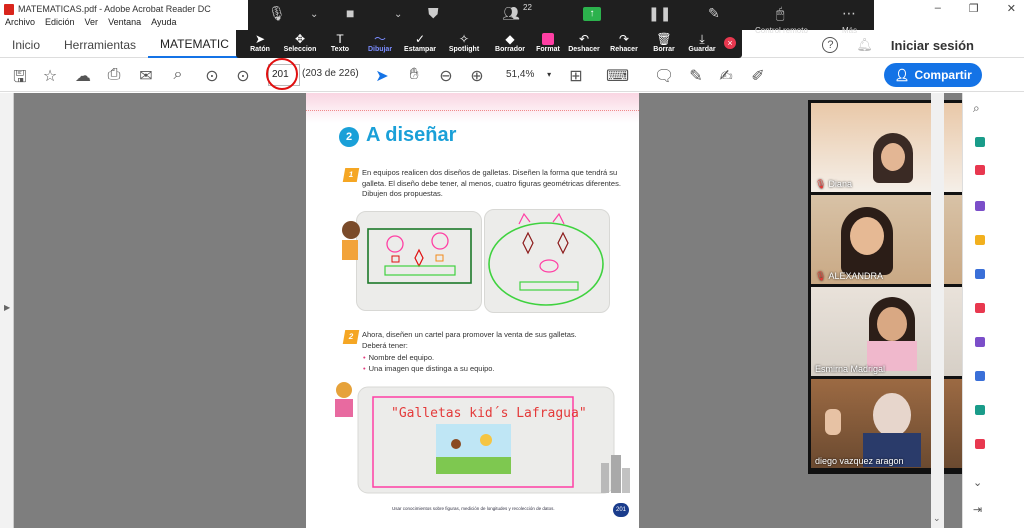 This screenshot has height=528, width=1024. What do you see at coordinates (980, 274) in the screenshot?
I see `combine-icon` at bounding box center [980, 274].